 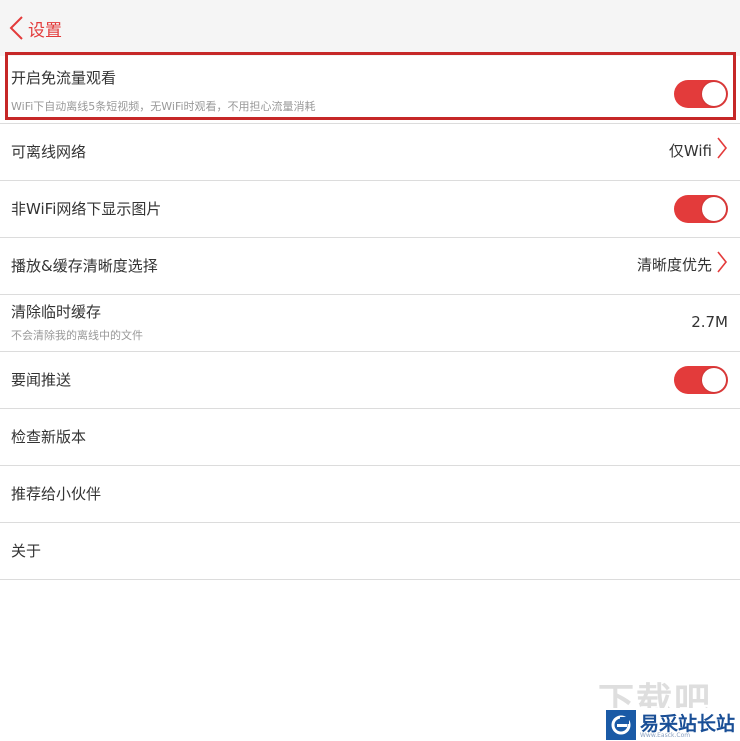 What do you see at coordinates (163, 106) in the screenshot?
I see `setting-description: WiFi下自动离线5条短视频，无WiFi时观看，不用担心流量消耗` at bounding box center [163, 106].